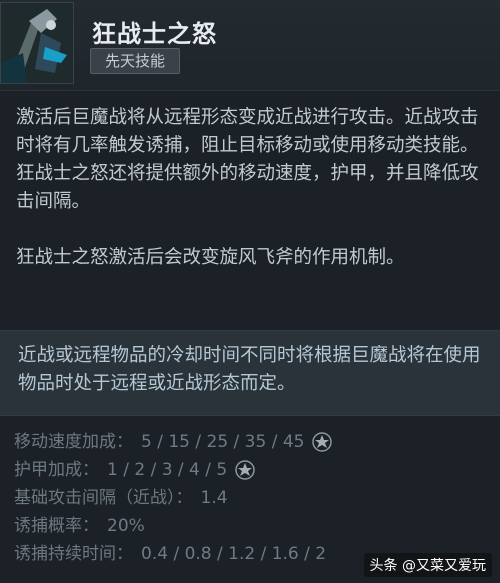 This screenshot has width=500, height=583. I want to click on stat-value: 5 / 15 / 25 / 35 / 45, so click(223, 442).